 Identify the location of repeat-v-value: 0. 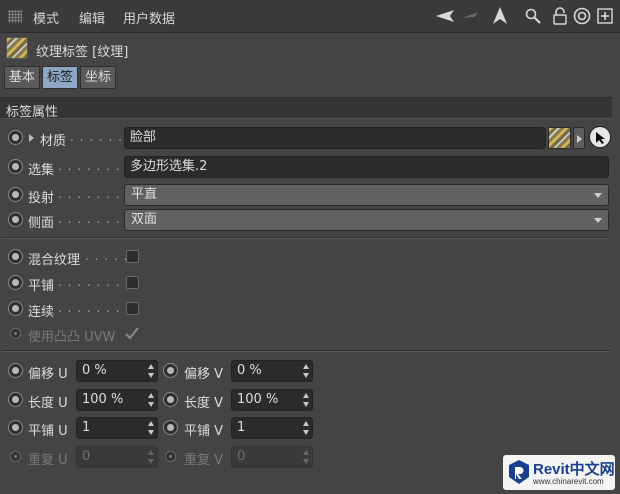
(241, 456).